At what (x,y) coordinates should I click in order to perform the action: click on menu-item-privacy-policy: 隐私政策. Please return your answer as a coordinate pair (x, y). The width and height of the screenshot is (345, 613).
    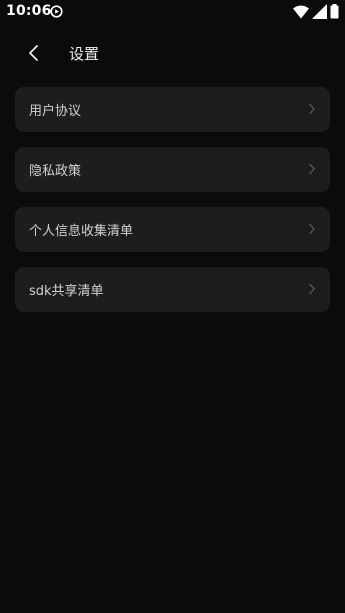
    Looking at the image, I should click on (172, 169).